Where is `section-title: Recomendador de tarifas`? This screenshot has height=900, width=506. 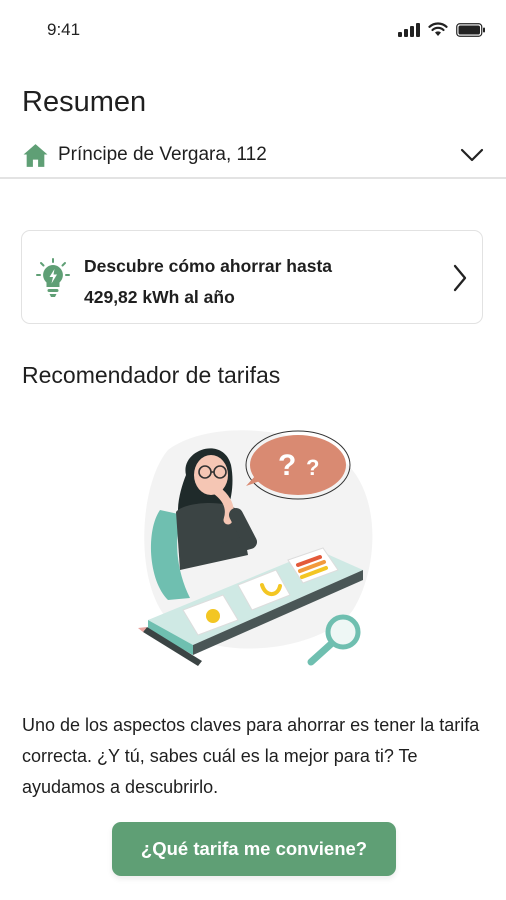
section-title: Recomendador de tarifas is located at coordinates (151, 375).